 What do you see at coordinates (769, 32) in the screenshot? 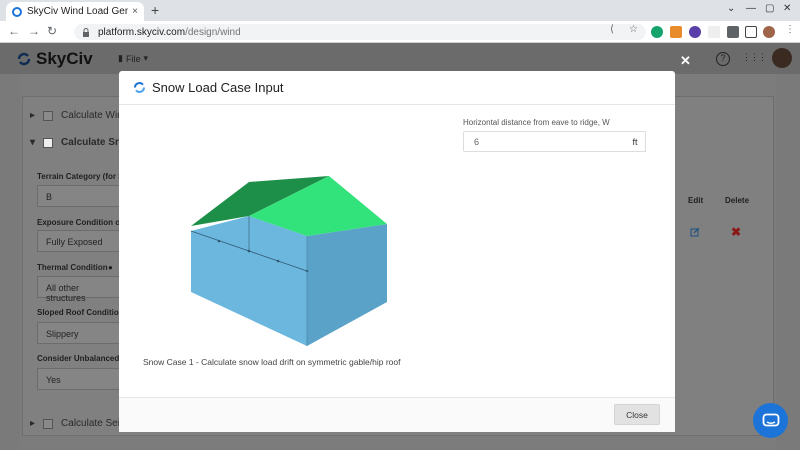
I see `profile-avatar-icon` at bounding box center [769, 32].